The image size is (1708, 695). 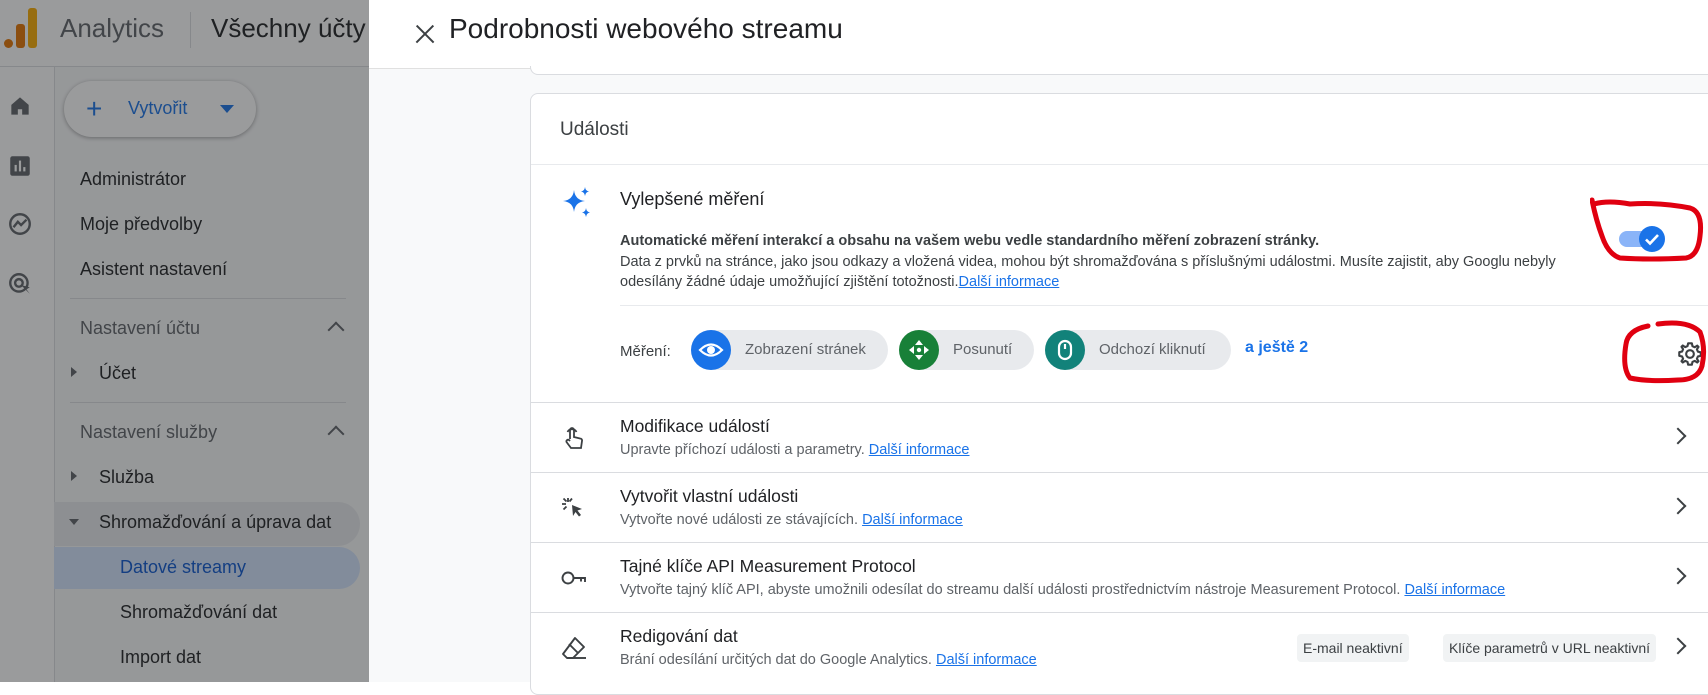 I want to click on eraser-icon, so click(x=574, y=648).